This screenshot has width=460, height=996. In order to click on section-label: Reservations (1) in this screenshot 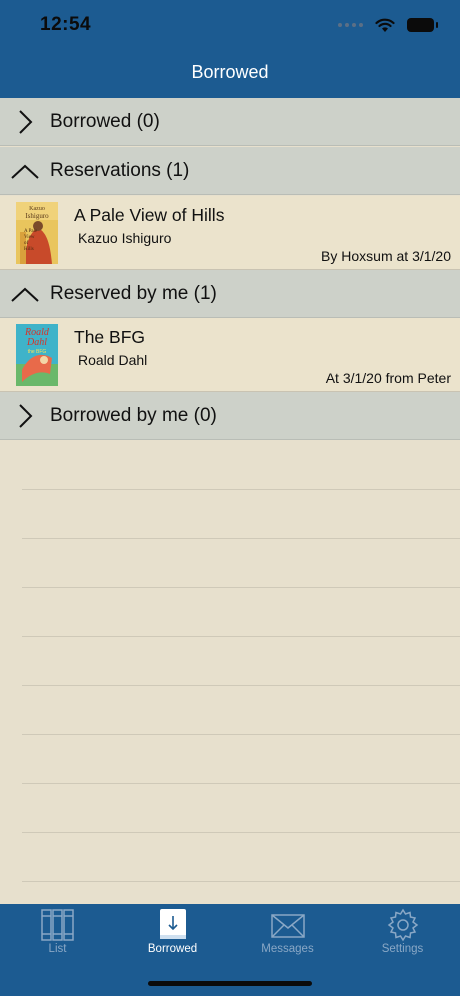, I will do `click(120, 170)`.